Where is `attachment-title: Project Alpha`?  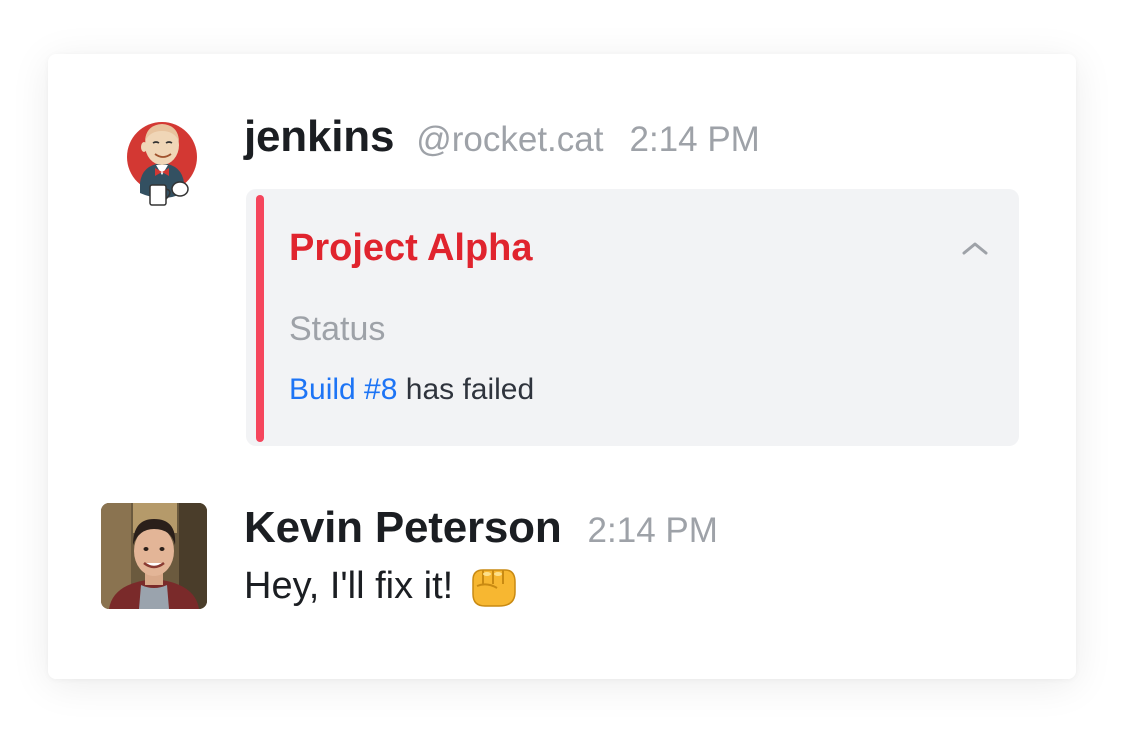 attachment-title: Project Alpha is located at coordinates (411, 248).